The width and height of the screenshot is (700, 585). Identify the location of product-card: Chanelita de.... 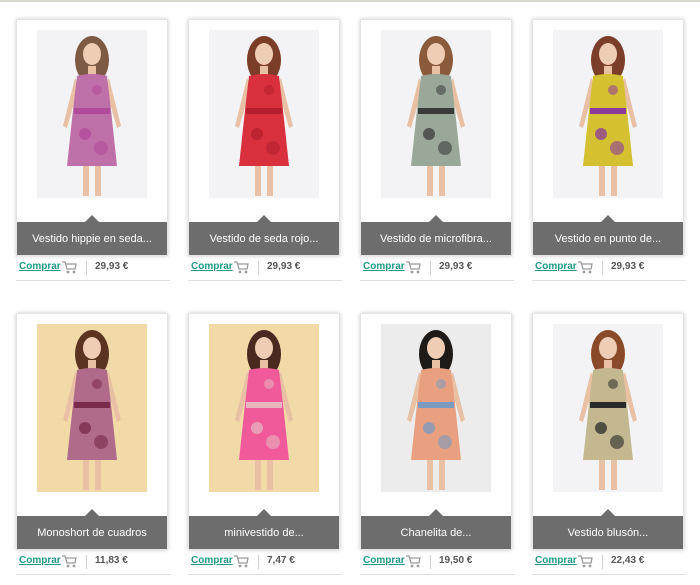
(436, 431).